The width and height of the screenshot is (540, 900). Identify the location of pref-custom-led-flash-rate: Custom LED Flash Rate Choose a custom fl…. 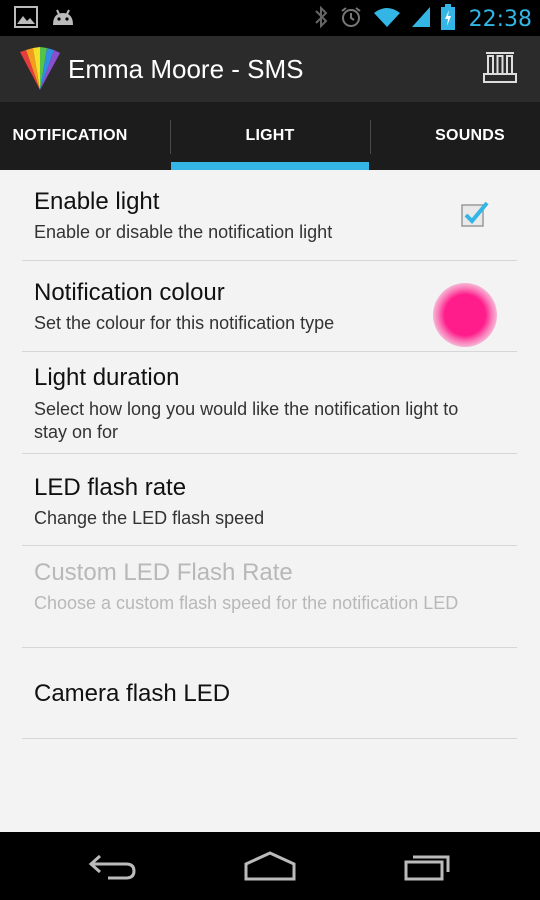
(269, 597).